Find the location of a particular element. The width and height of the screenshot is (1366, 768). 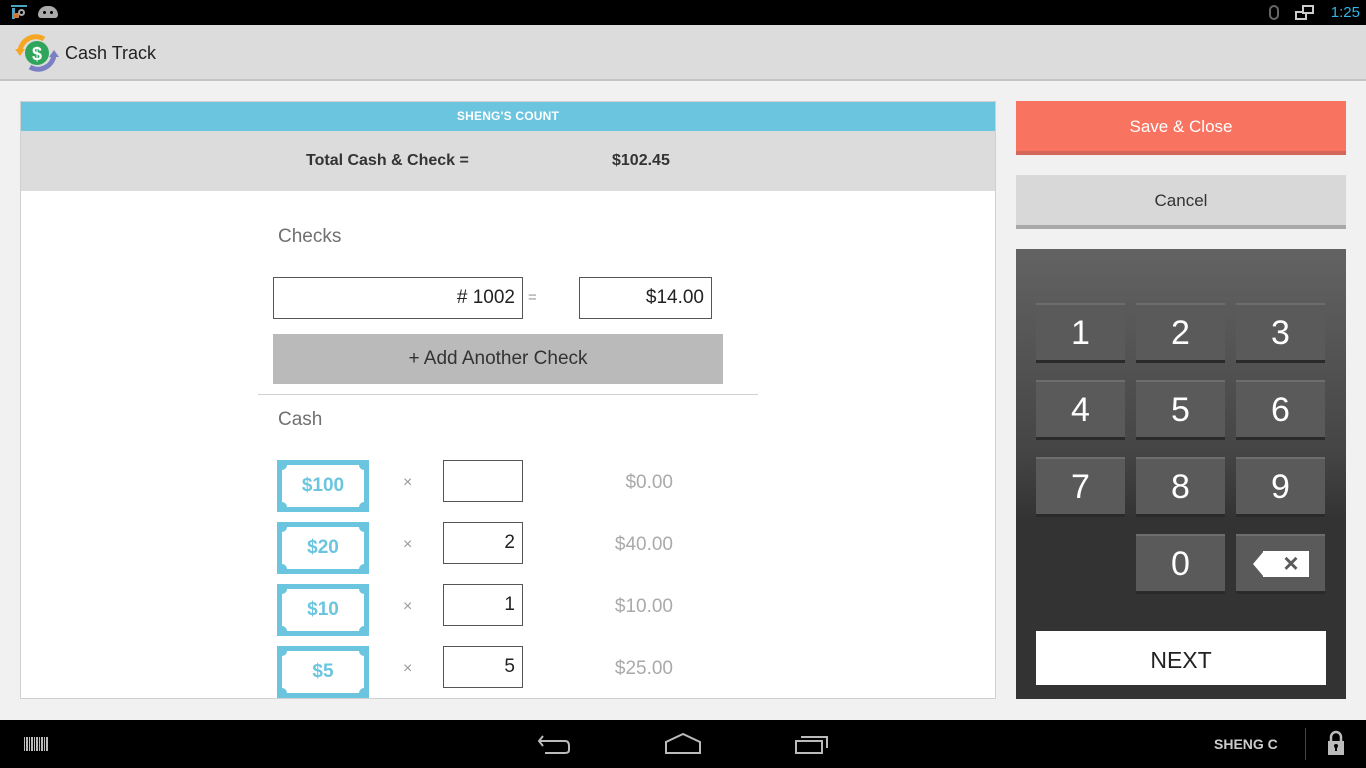

check-number-input: # 1002 is located at coordinates (398, 298).